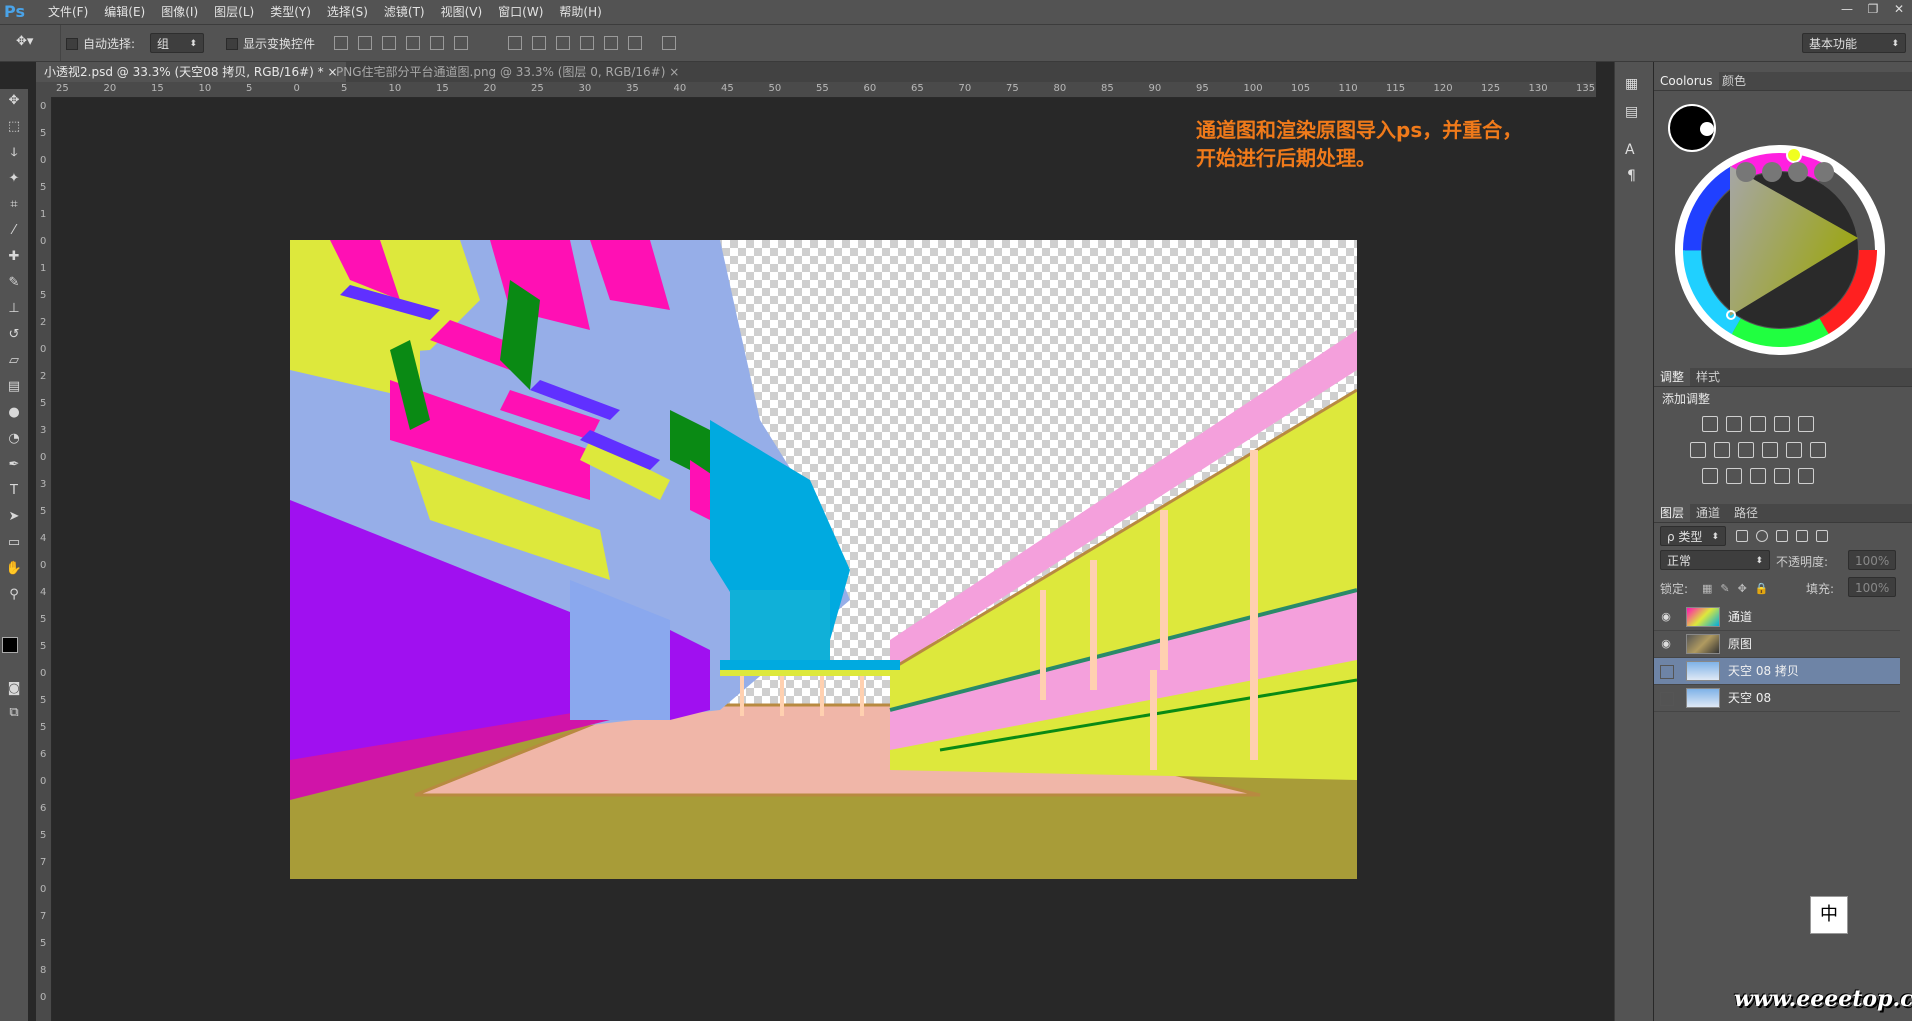 Image resolution: width=1912 pixels, height=1021 pixels. I want to click on shape-tool-icon: ▭, so click(14, 543).